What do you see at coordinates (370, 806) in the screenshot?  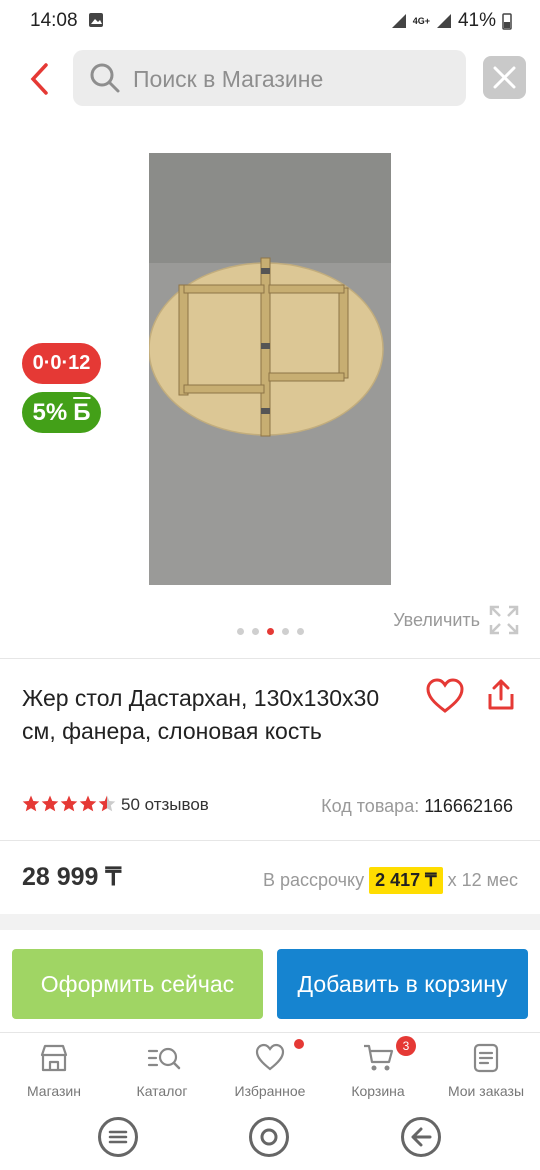 I see `product-code-label: Код товара:` at bounding box center [370, 806].